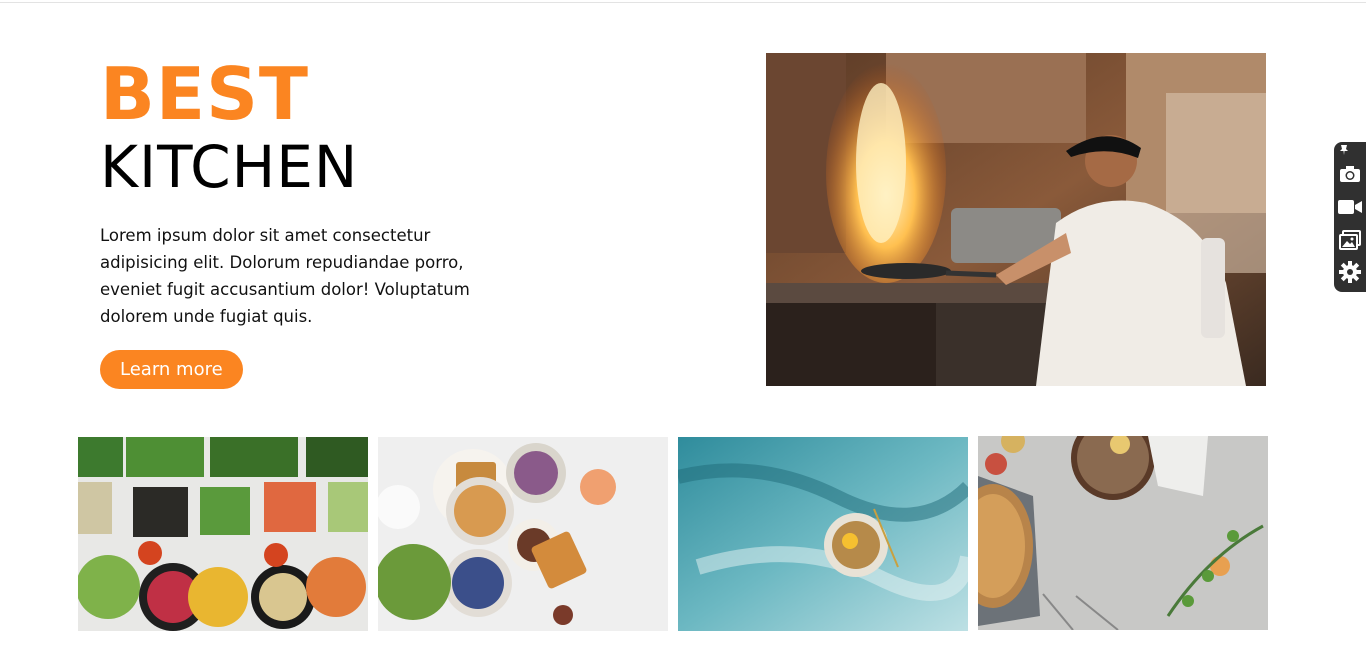  Describe the element at coordinates (229, 167) in the screenshot. I see `hero-title: KITCHEN` at that location.